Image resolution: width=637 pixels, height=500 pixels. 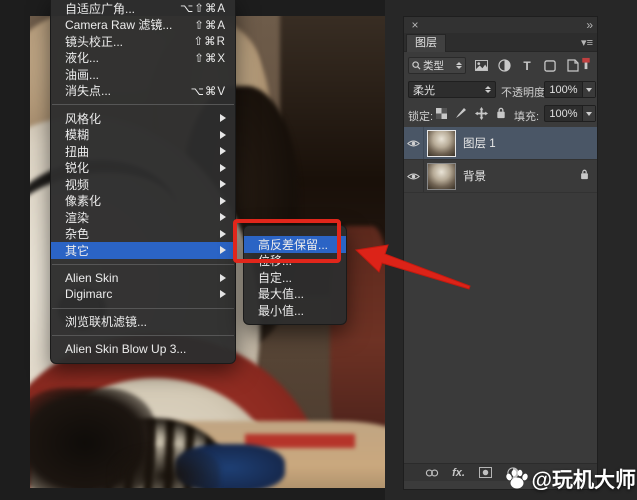 What do you see at coordinates (458, 473) in the screenshot?
I see `layer-style-fx-icon: fx.` at bounding box center [458, 473].